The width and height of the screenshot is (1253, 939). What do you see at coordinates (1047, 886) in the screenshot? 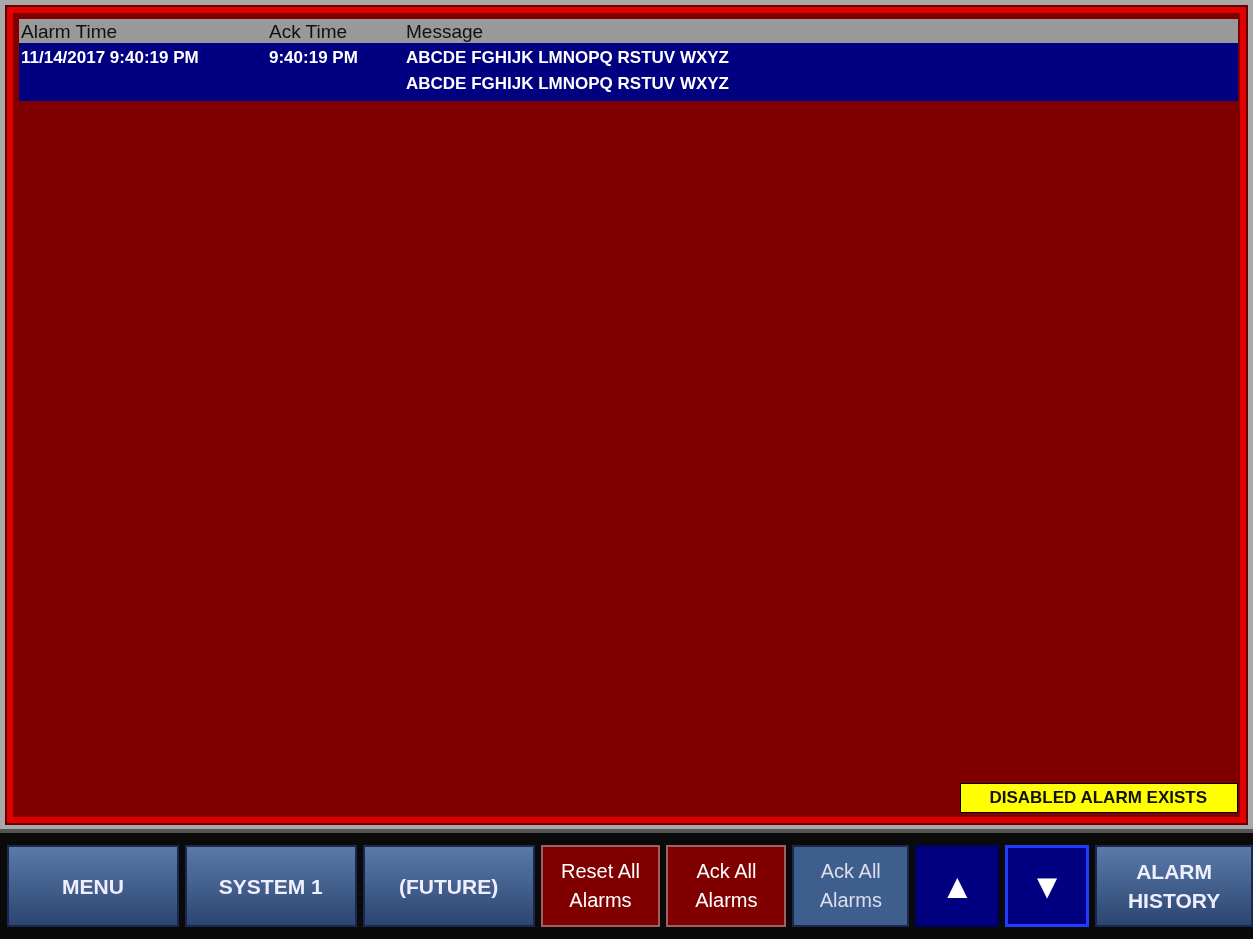
I see `scroll-button: ▼` at bounding box center [1047, 886].